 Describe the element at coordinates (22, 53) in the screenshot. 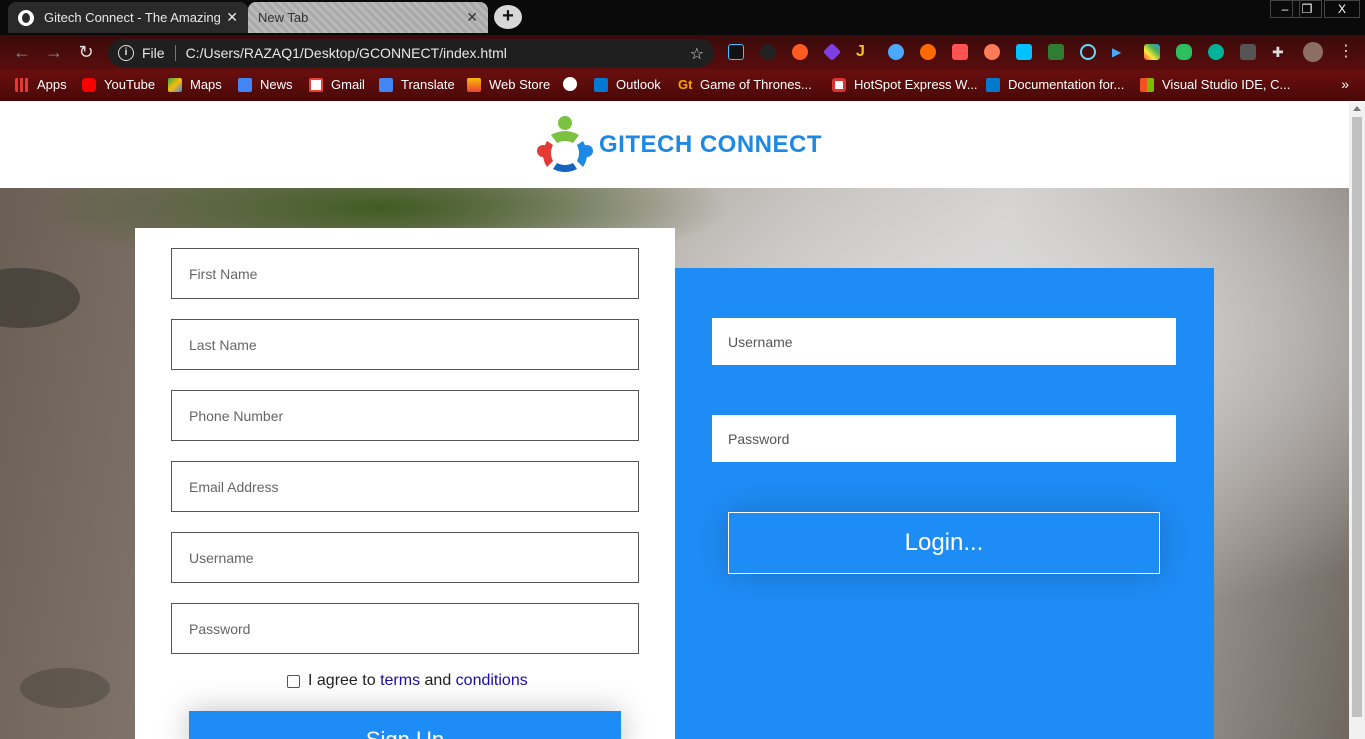

I see `back-arrow-icon: ←` at that location.